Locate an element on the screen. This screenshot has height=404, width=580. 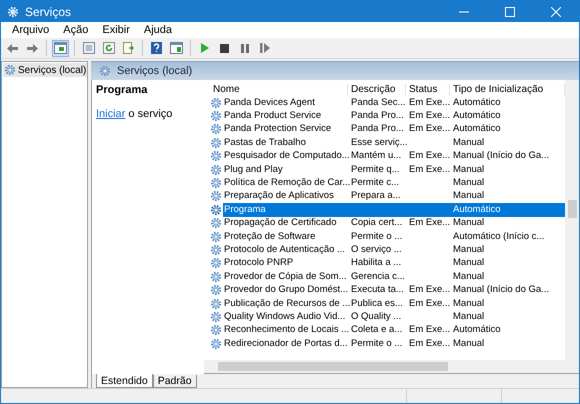
pane-title: Serviços (local) is located at coordinates (154, 71).